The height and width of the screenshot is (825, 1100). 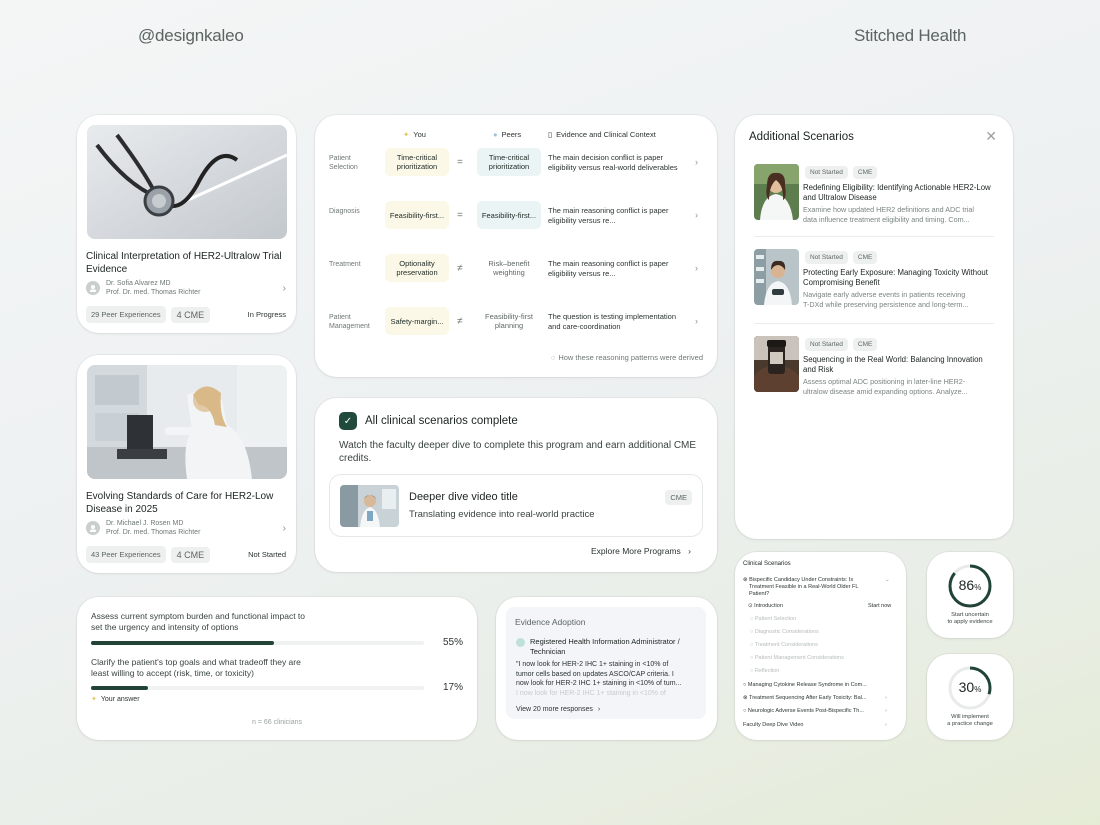 I want to click on respondent-avatar-icon, so click(x=520, y=642).